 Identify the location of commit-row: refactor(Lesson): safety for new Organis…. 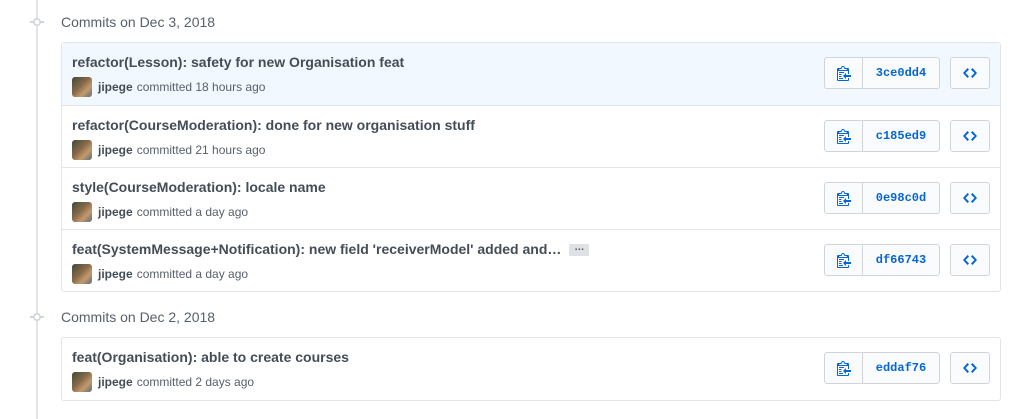
(531, 74).